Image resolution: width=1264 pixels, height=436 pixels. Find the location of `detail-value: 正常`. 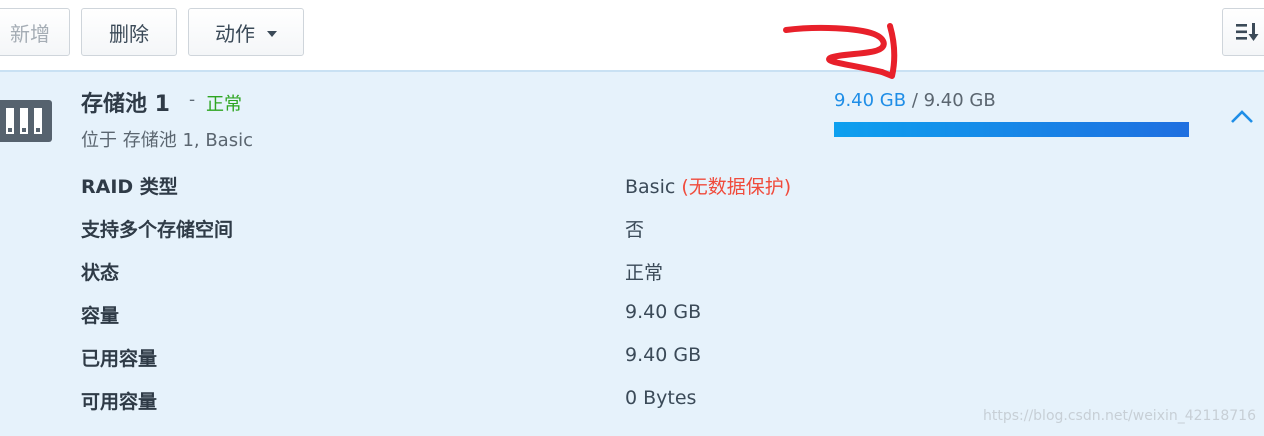

detail-value: 正常 is located at coordinates (644, 273).